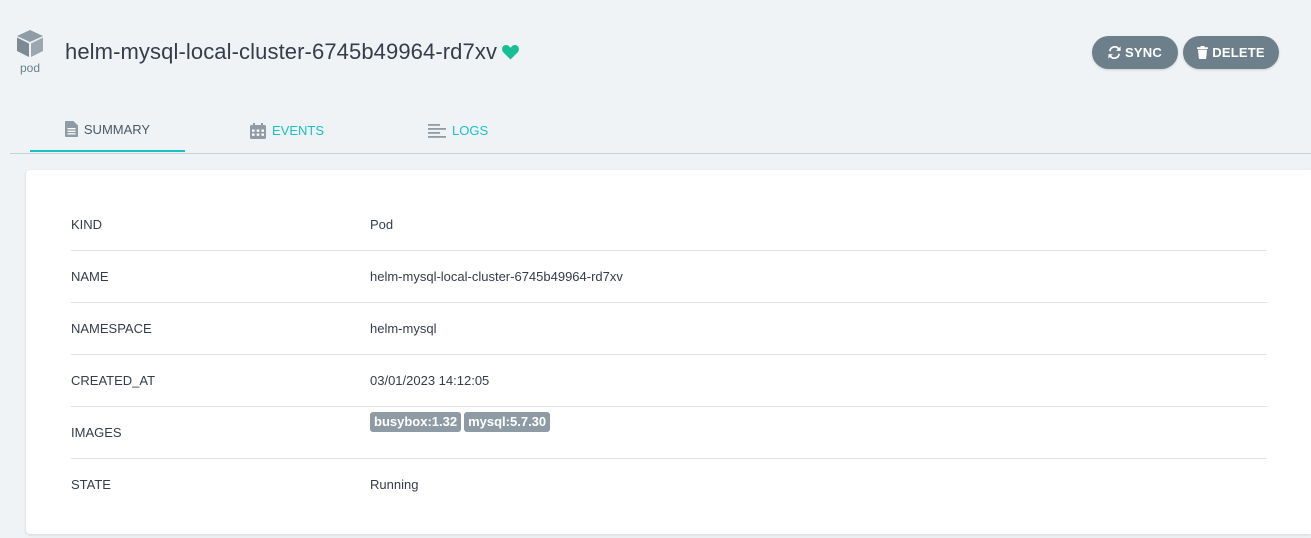 This screenshot has height=538, width=1311. I want to click on resource-kind: pod, so click(30, 51).